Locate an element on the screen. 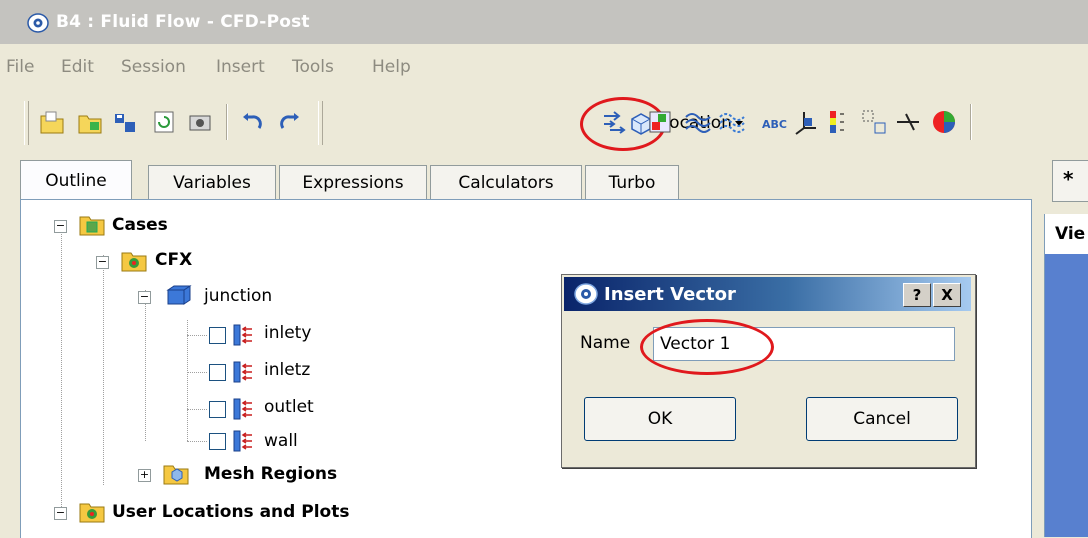  app-eye-icon is located at coordinates (38, 23).